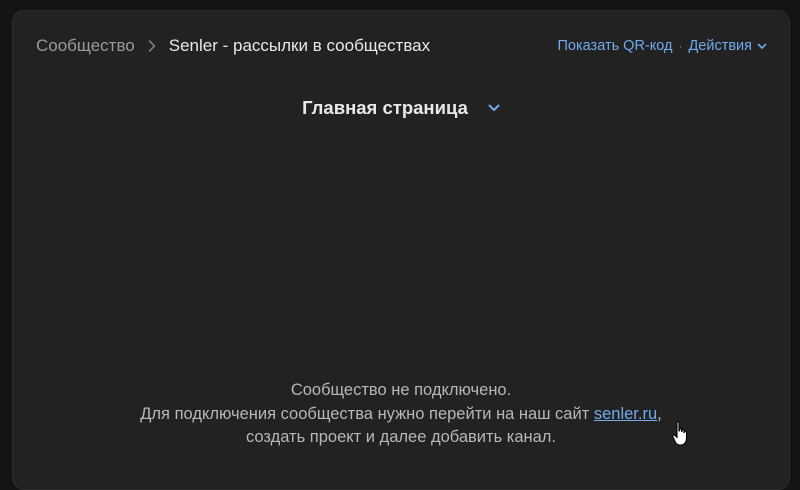 The image size is (800, 490). I want to click on message-line-1: Сообщество не подключено., so click(401, 390).